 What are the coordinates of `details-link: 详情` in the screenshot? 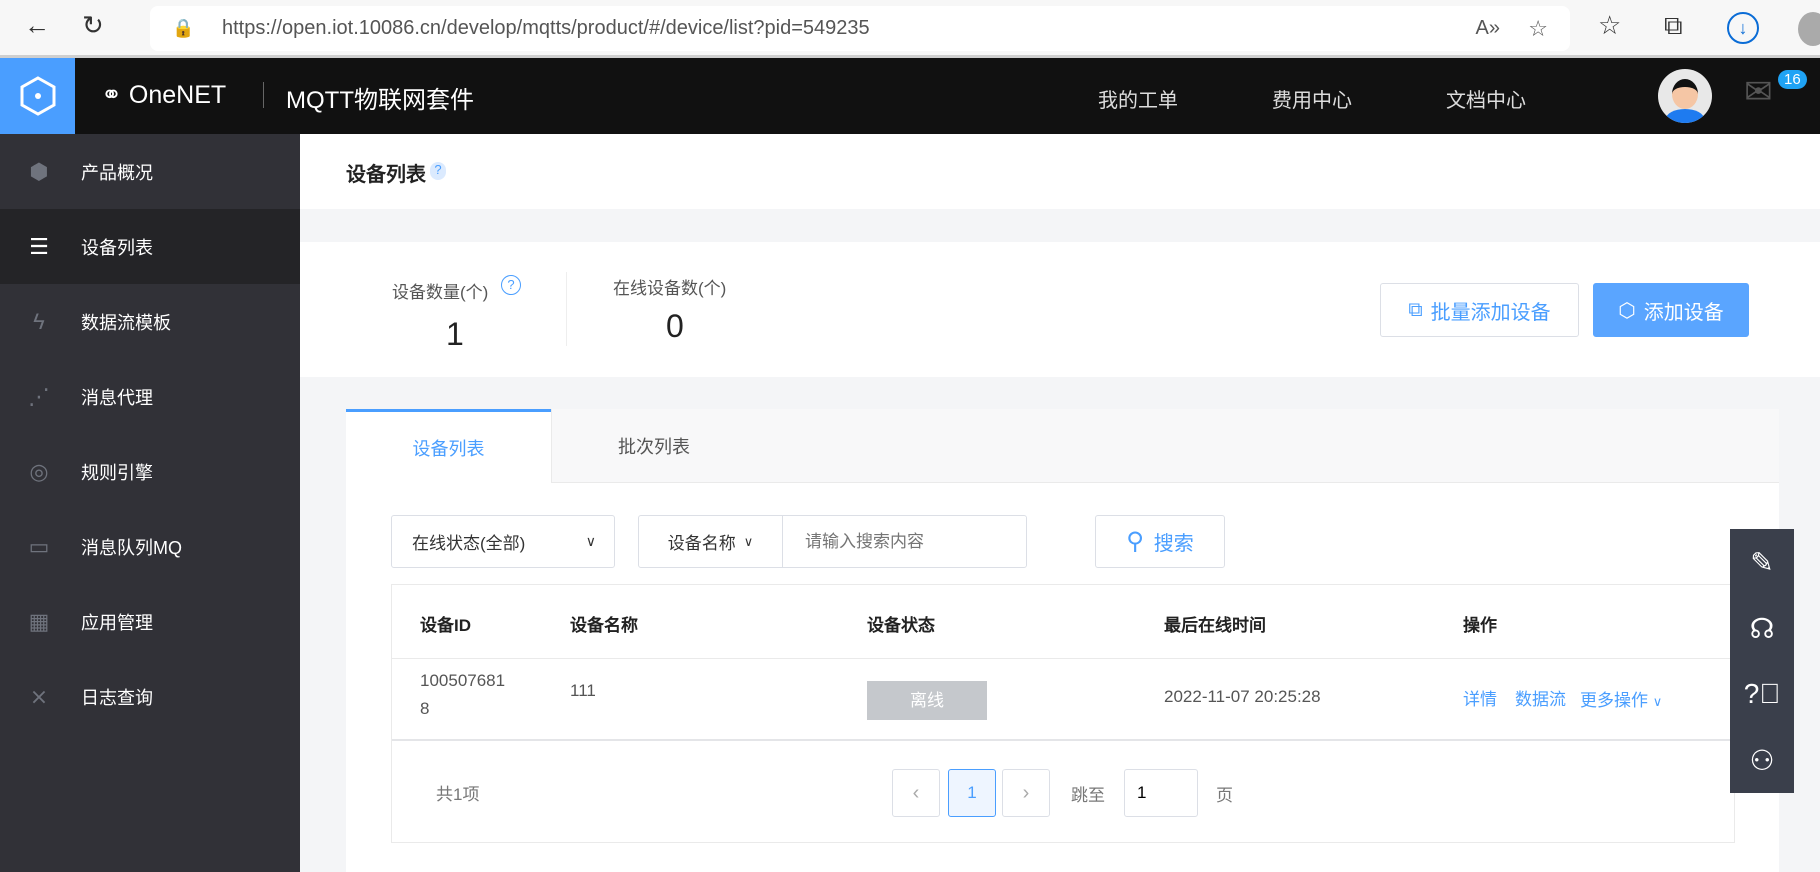 It's located at (1480, 697).